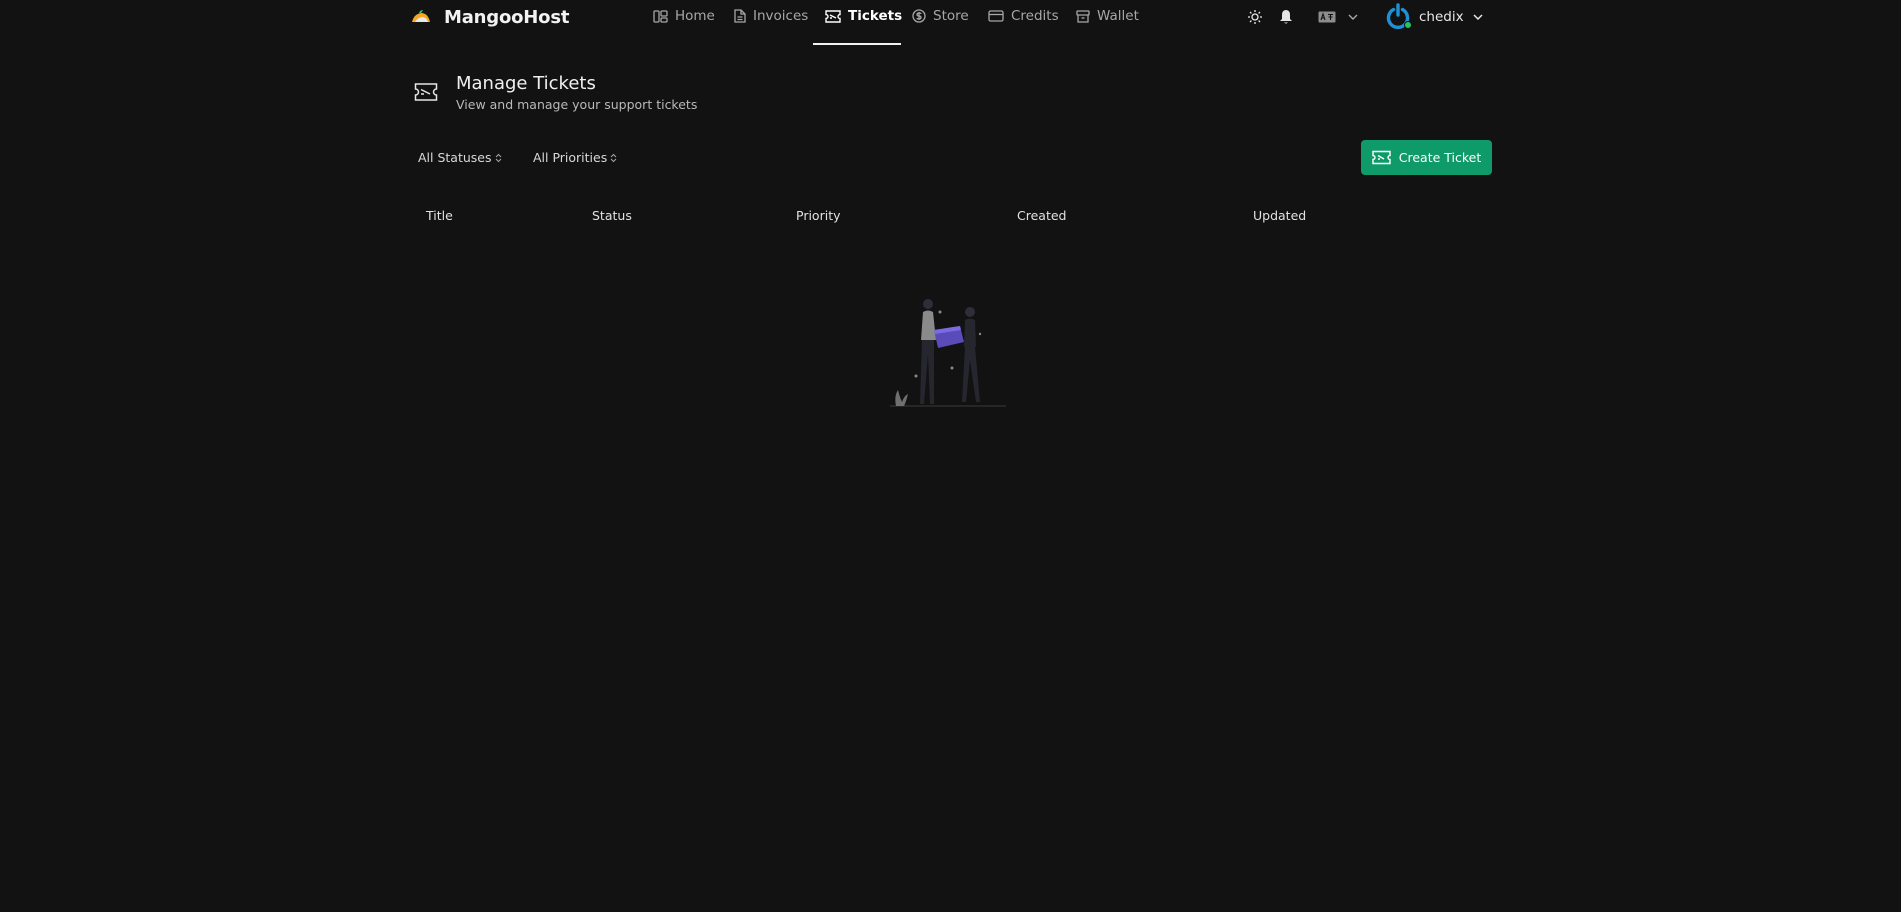 The image size is (1901, 912). What do you see at coordinates (996, 16) in the screenshot?
I see `credit-card-icon` at bounding box center [996, 16].